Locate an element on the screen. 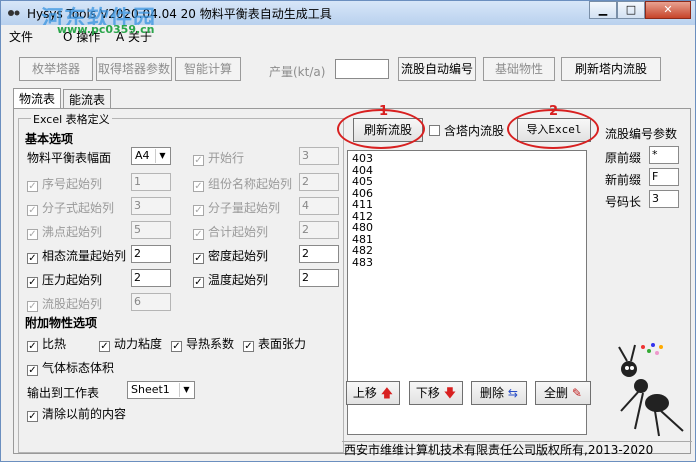  field-checkbox-0: ✓ 序号起始列 is located at coordinates (64, 183).